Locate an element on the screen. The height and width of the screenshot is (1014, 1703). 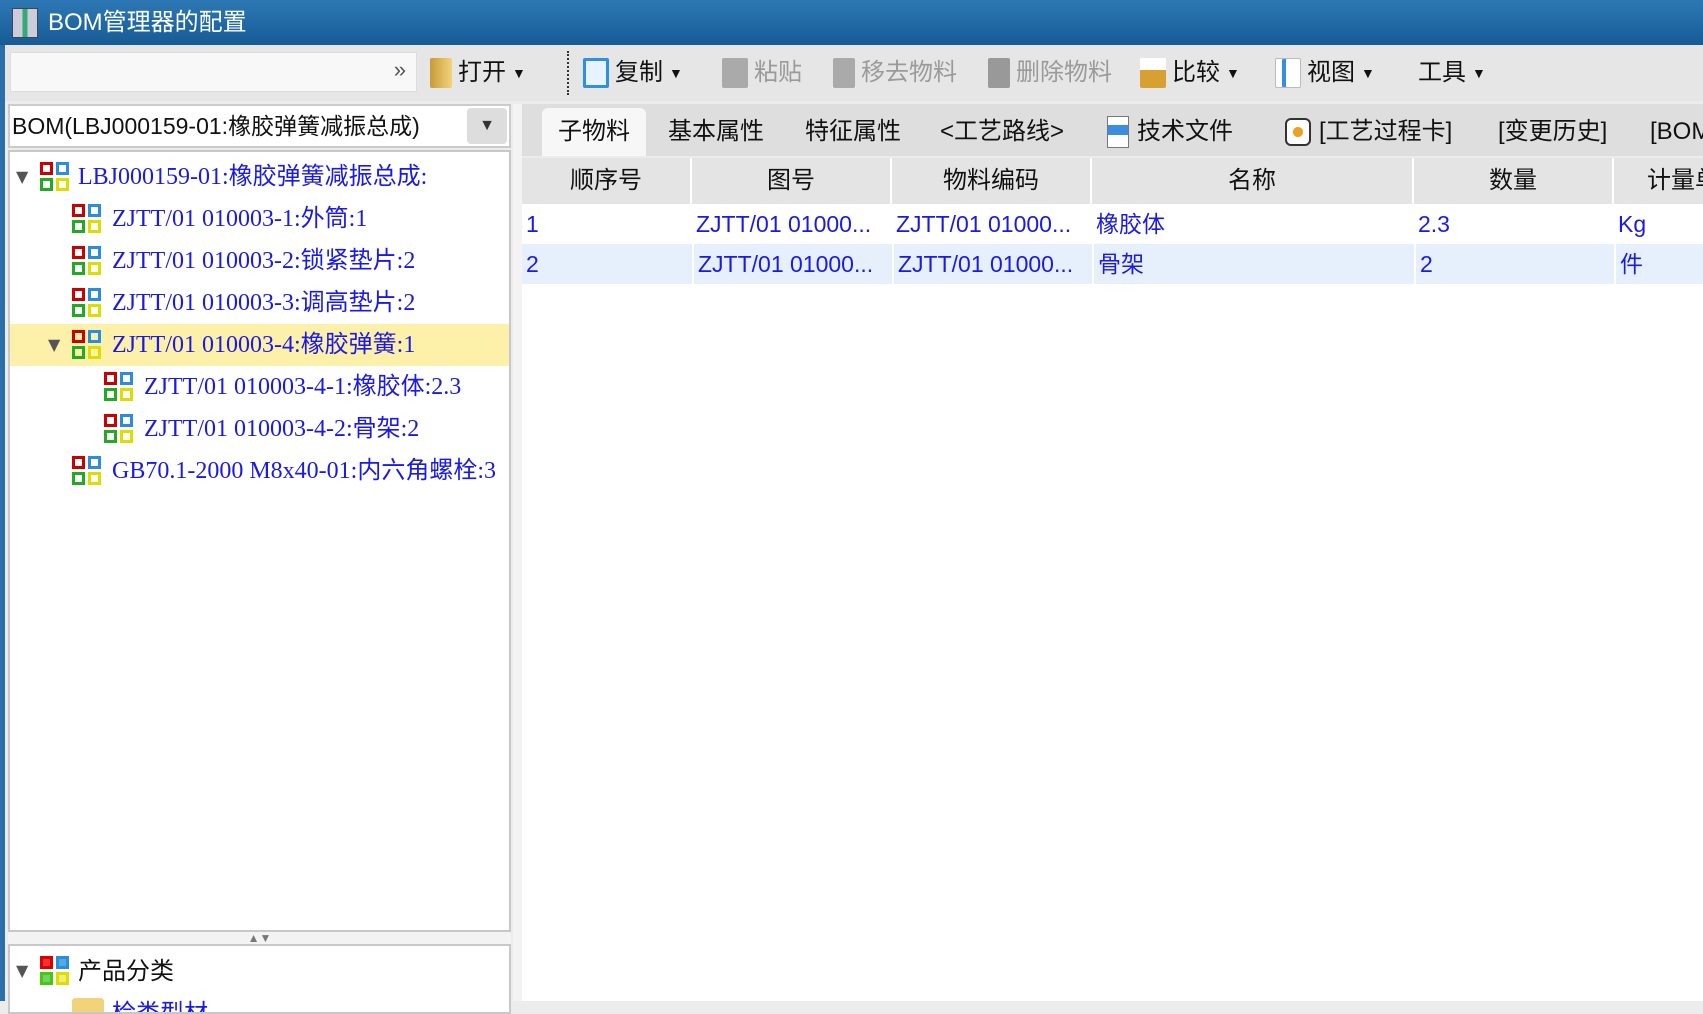
splitter-handle: ▲▼ is located at coordinates (259, 938).